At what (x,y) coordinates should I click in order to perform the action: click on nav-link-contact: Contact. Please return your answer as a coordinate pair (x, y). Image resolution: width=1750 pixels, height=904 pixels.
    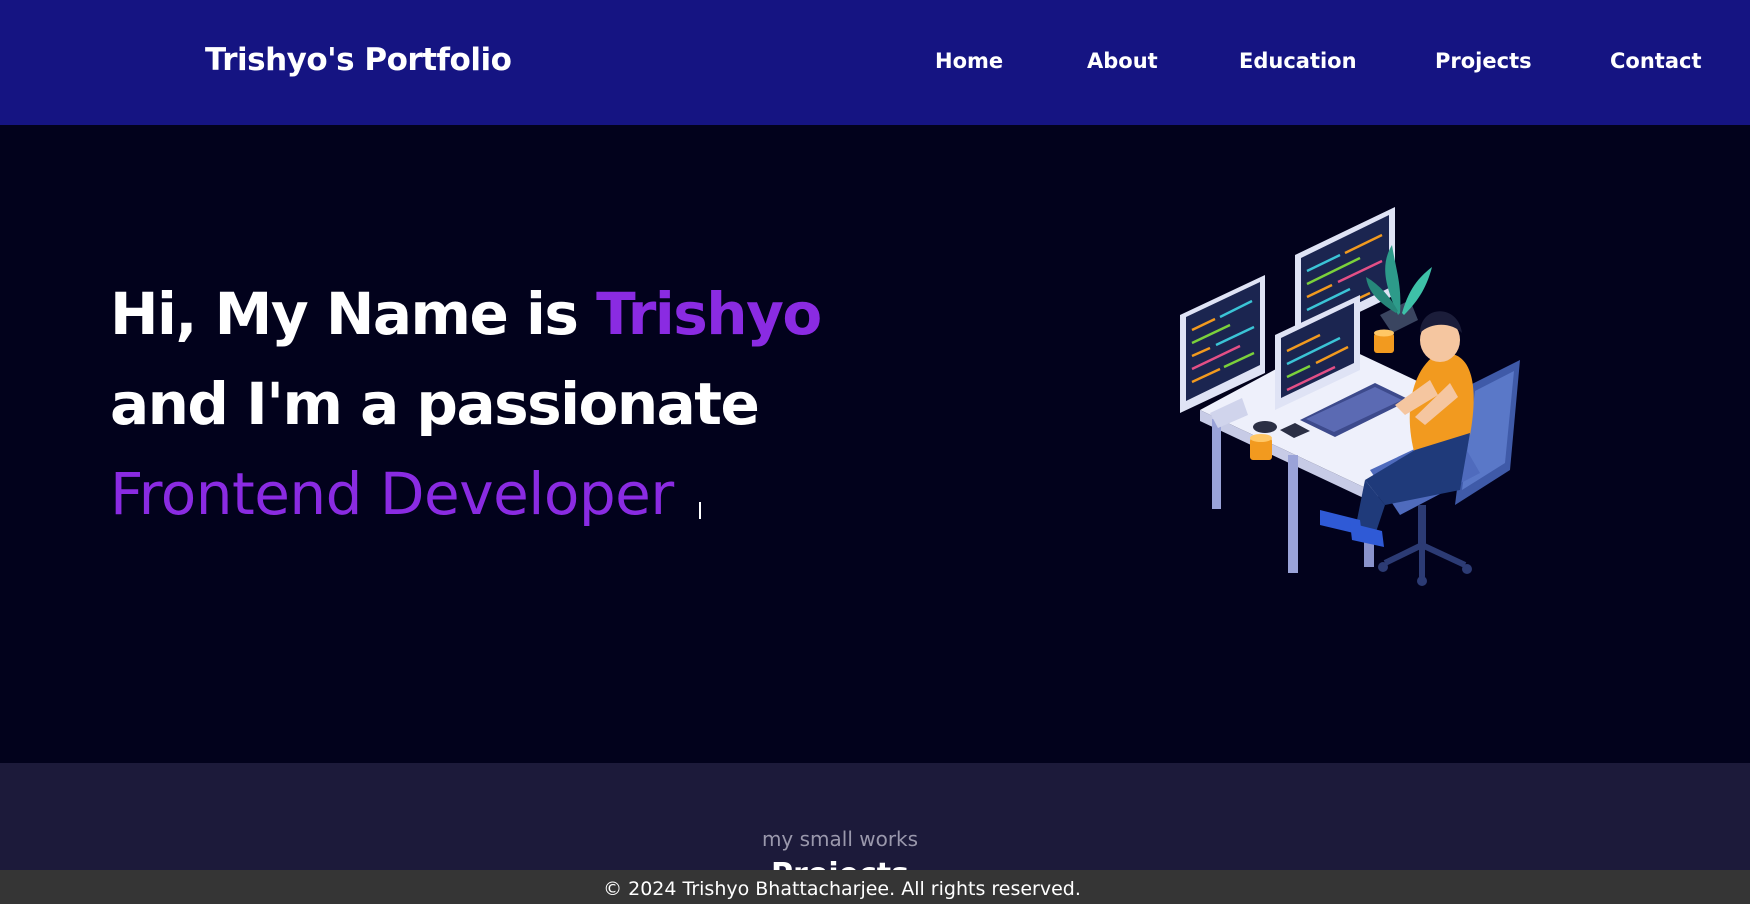
    Looking at the image, I should click on (1656, 61).